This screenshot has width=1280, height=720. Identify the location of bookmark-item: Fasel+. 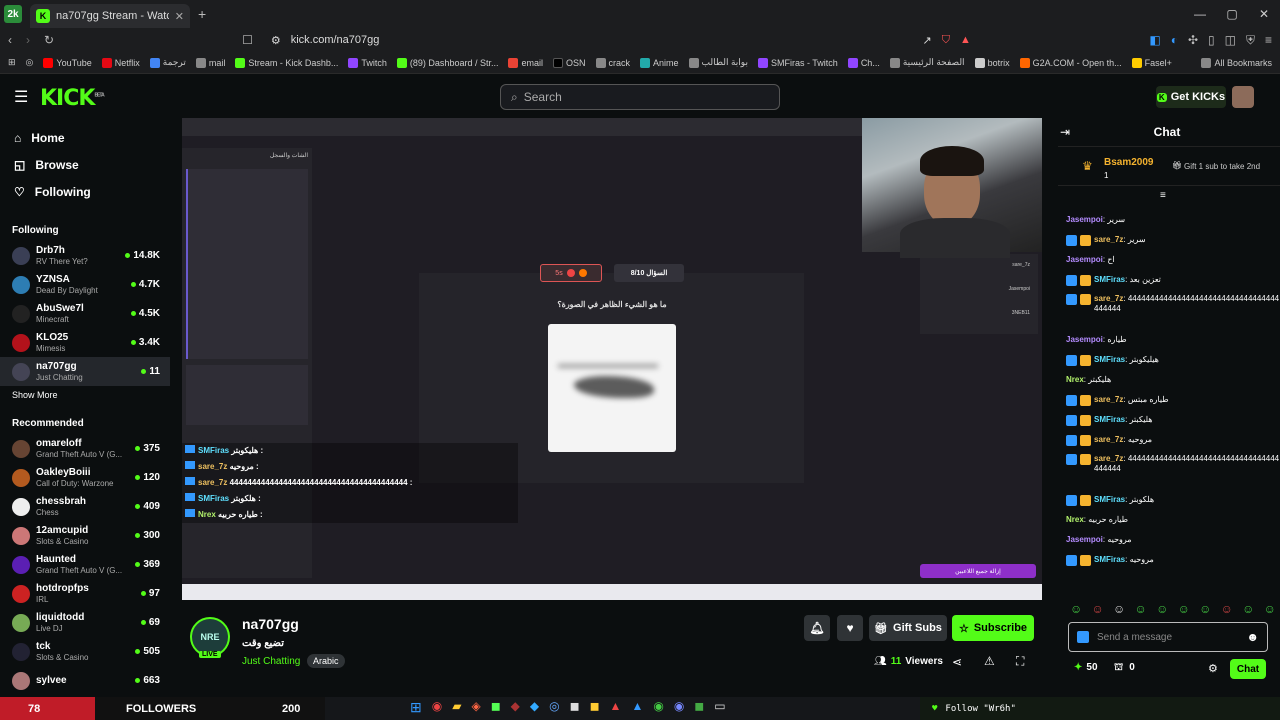
(1151, 62).